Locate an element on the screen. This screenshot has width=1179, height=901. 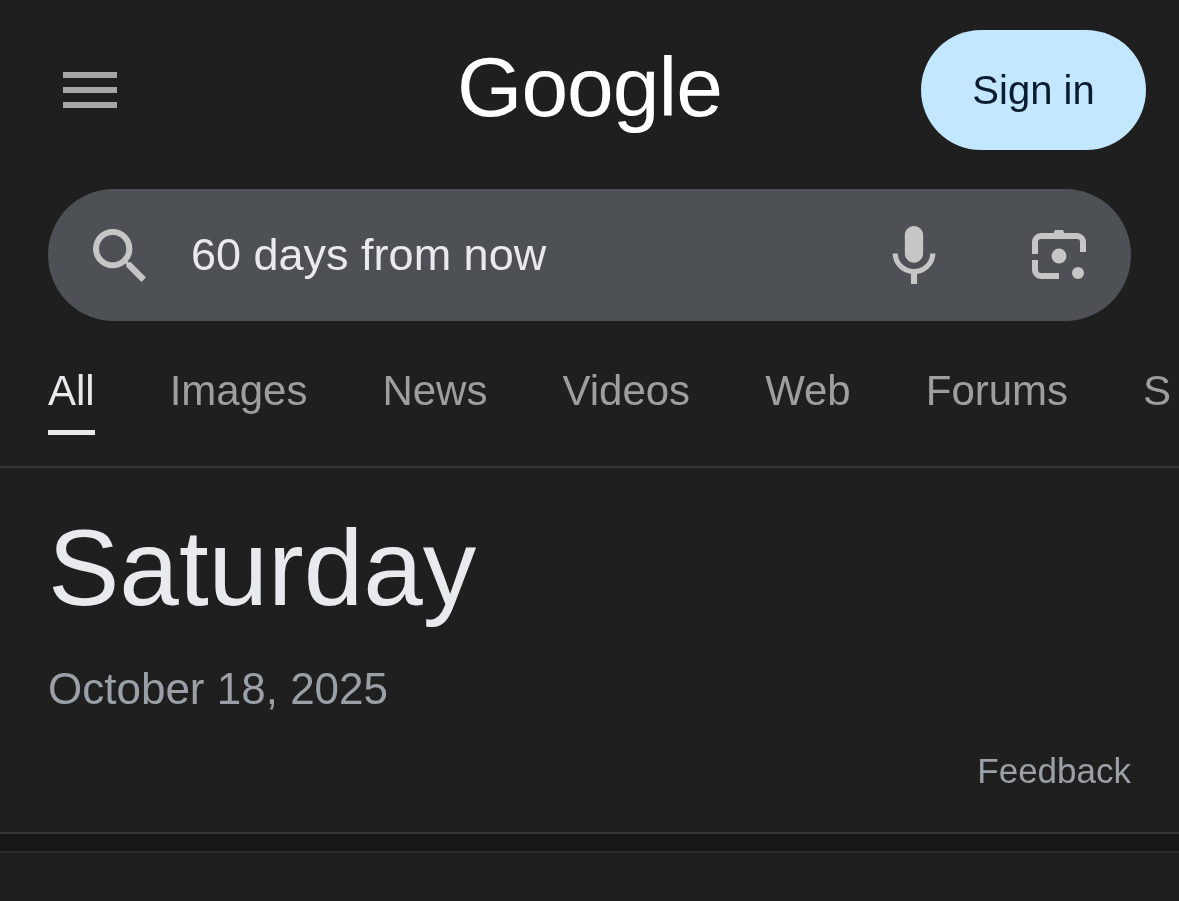
search-tab: Forums is located at coordinates (997, 402).